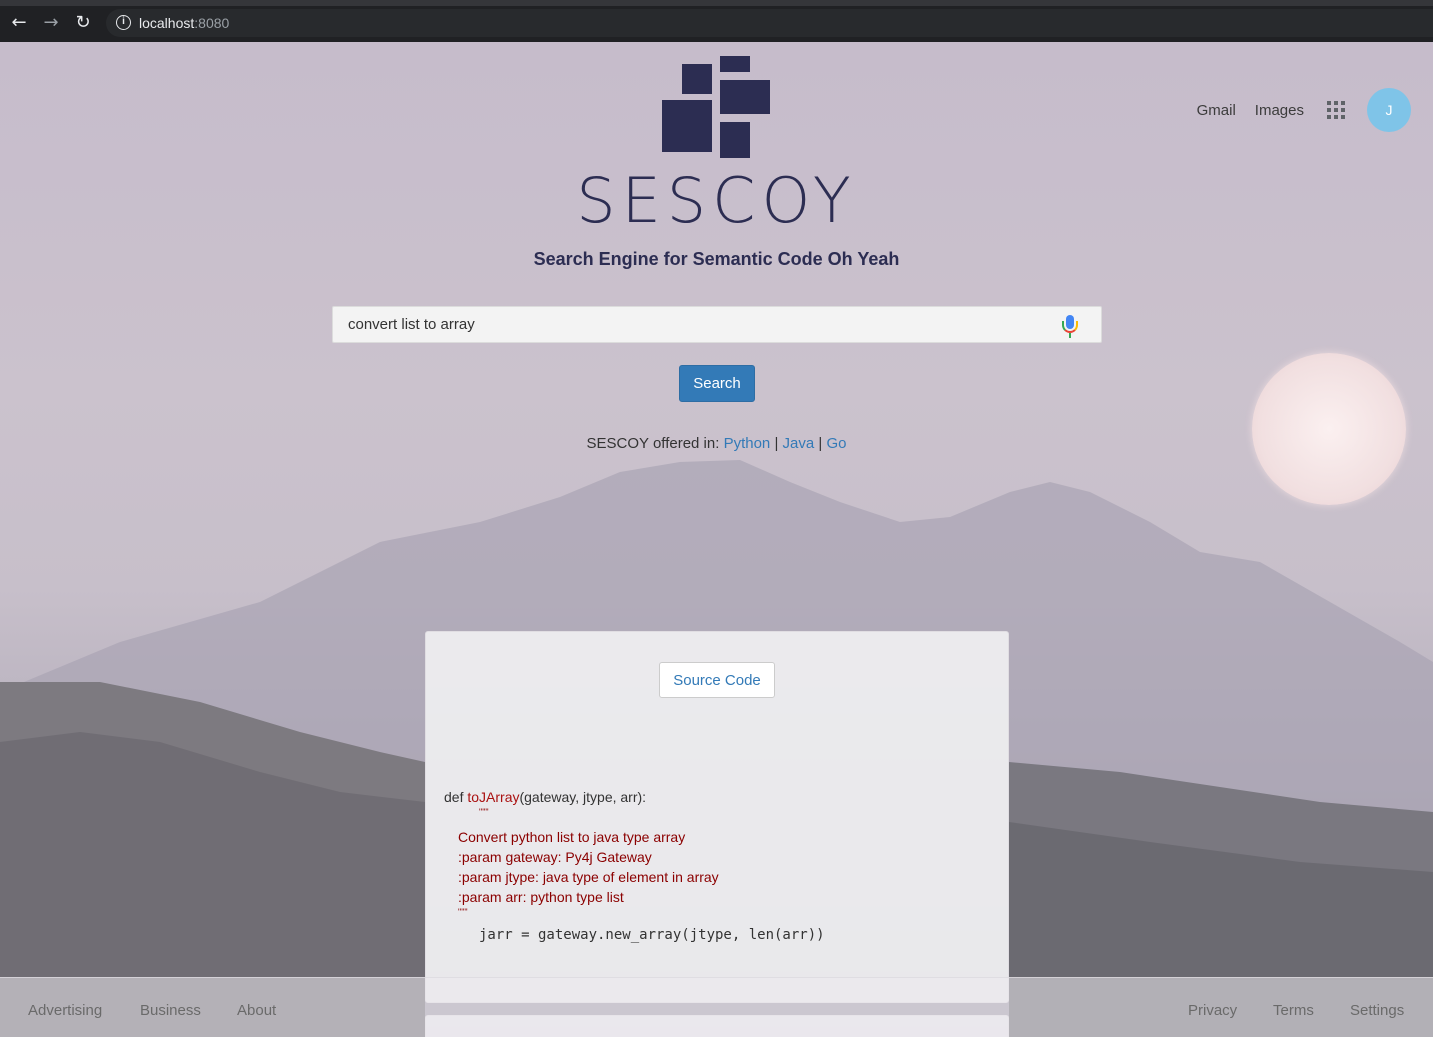 This screenshot has width=1433, height=1037. What do you see at coordinates (212, 23) in the screenshot?
I see `url-port: :8080` at bounding box center [212, 23].